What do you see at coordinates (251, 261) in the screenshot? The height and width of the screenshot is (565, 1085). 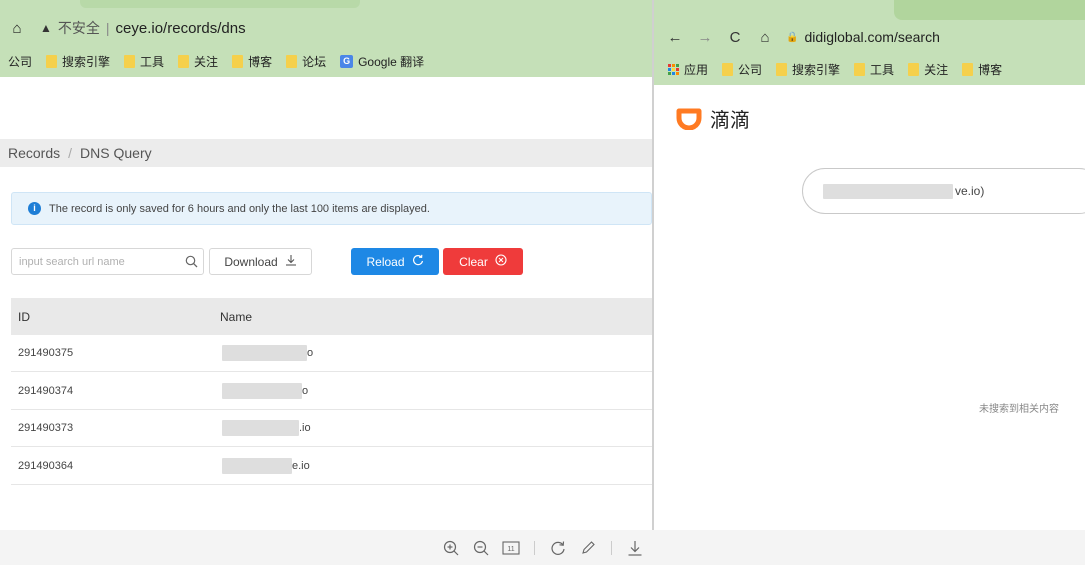 I see `download-label: Download` at bounding box center [251, 261].